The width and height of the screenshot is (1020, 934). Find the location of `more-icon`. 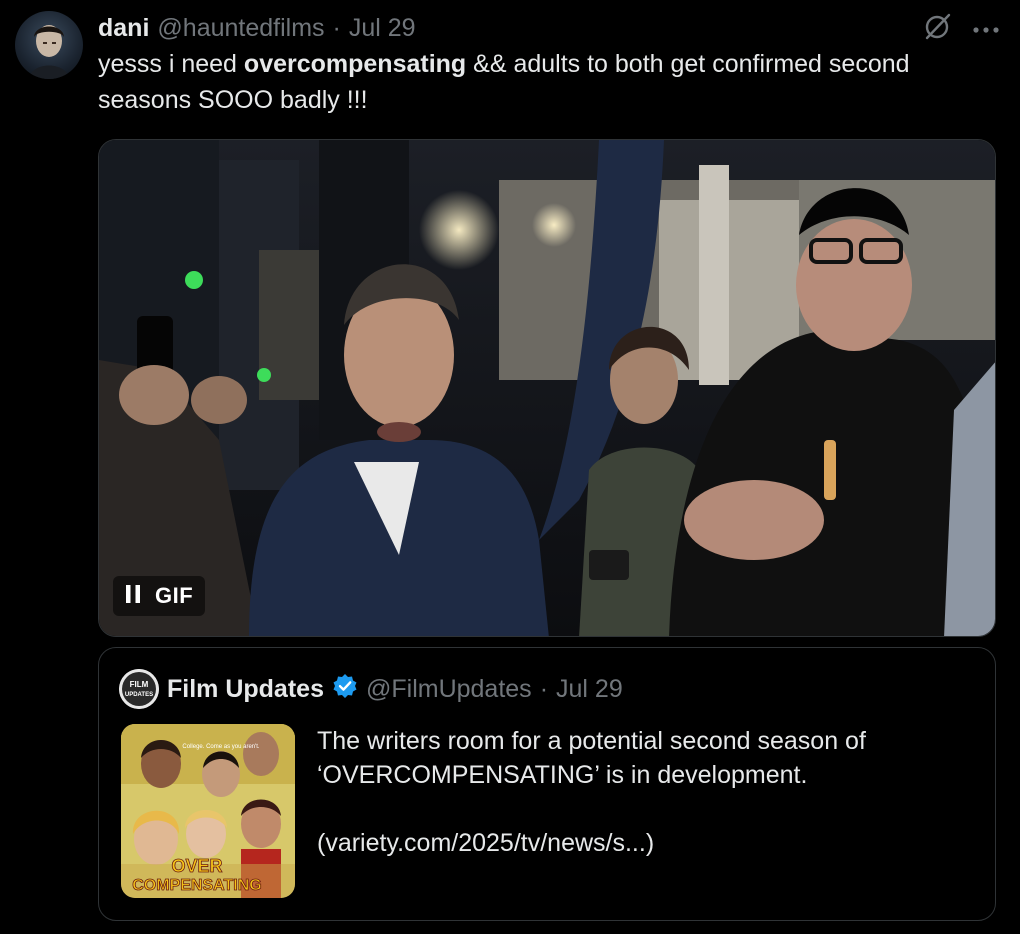

more-icon is located at coordinates (986, 30).